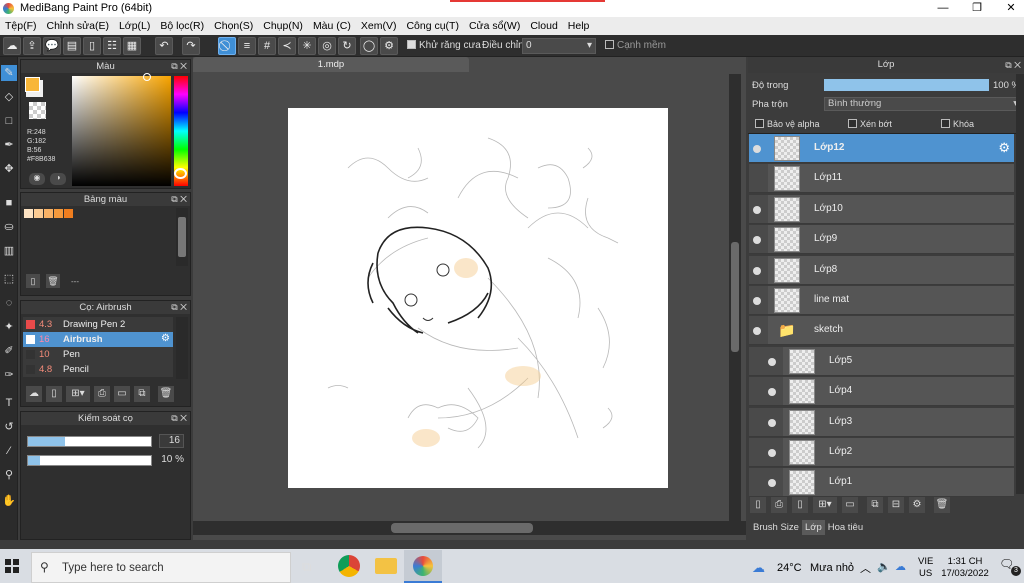  What do you see at coordinates (166, 394) in the screenshot?
I see `delete-brush-icon: 🗑` at bounding box center [166, 394].